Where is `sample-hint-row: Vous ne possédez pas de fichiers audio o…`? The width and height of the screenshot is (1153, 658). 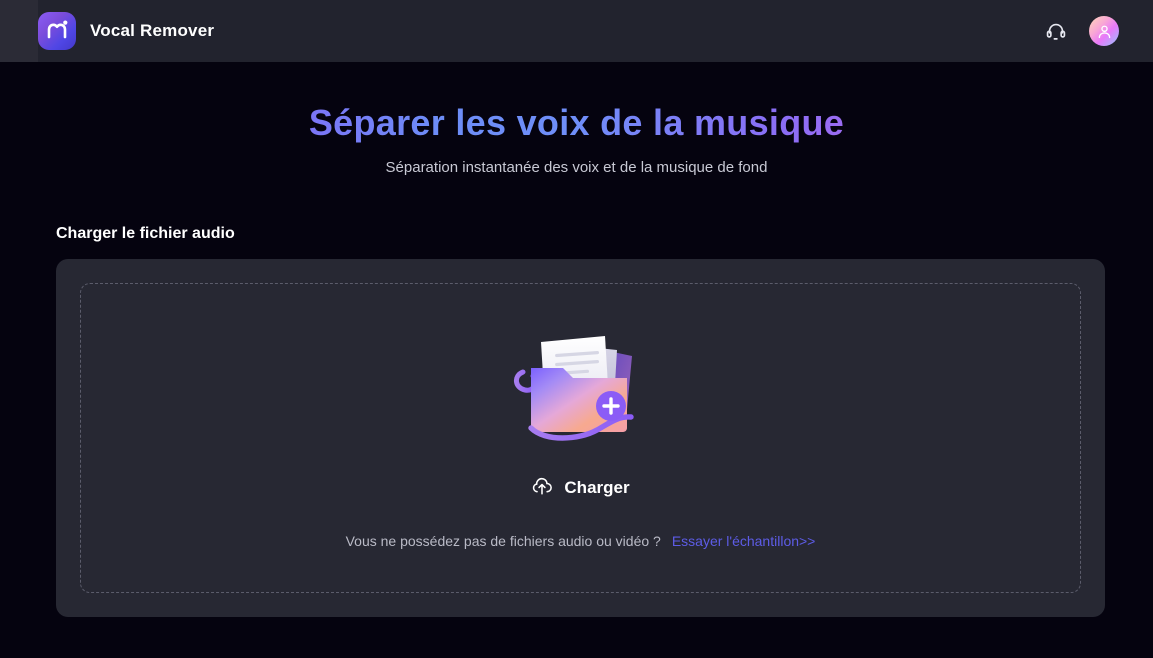 sample-hint-row: Vous ne possédez pas de fichiers audio o… is located at coordinates (581, 541).